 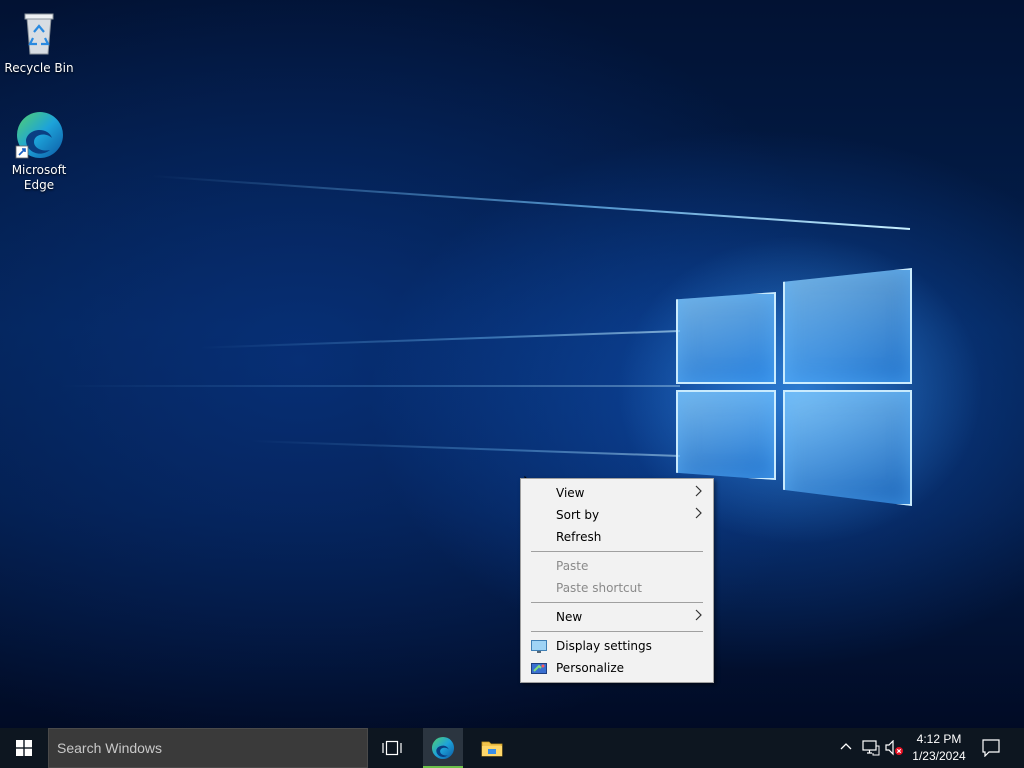 I want to click on task-view-button, so click(x=392, y=748).